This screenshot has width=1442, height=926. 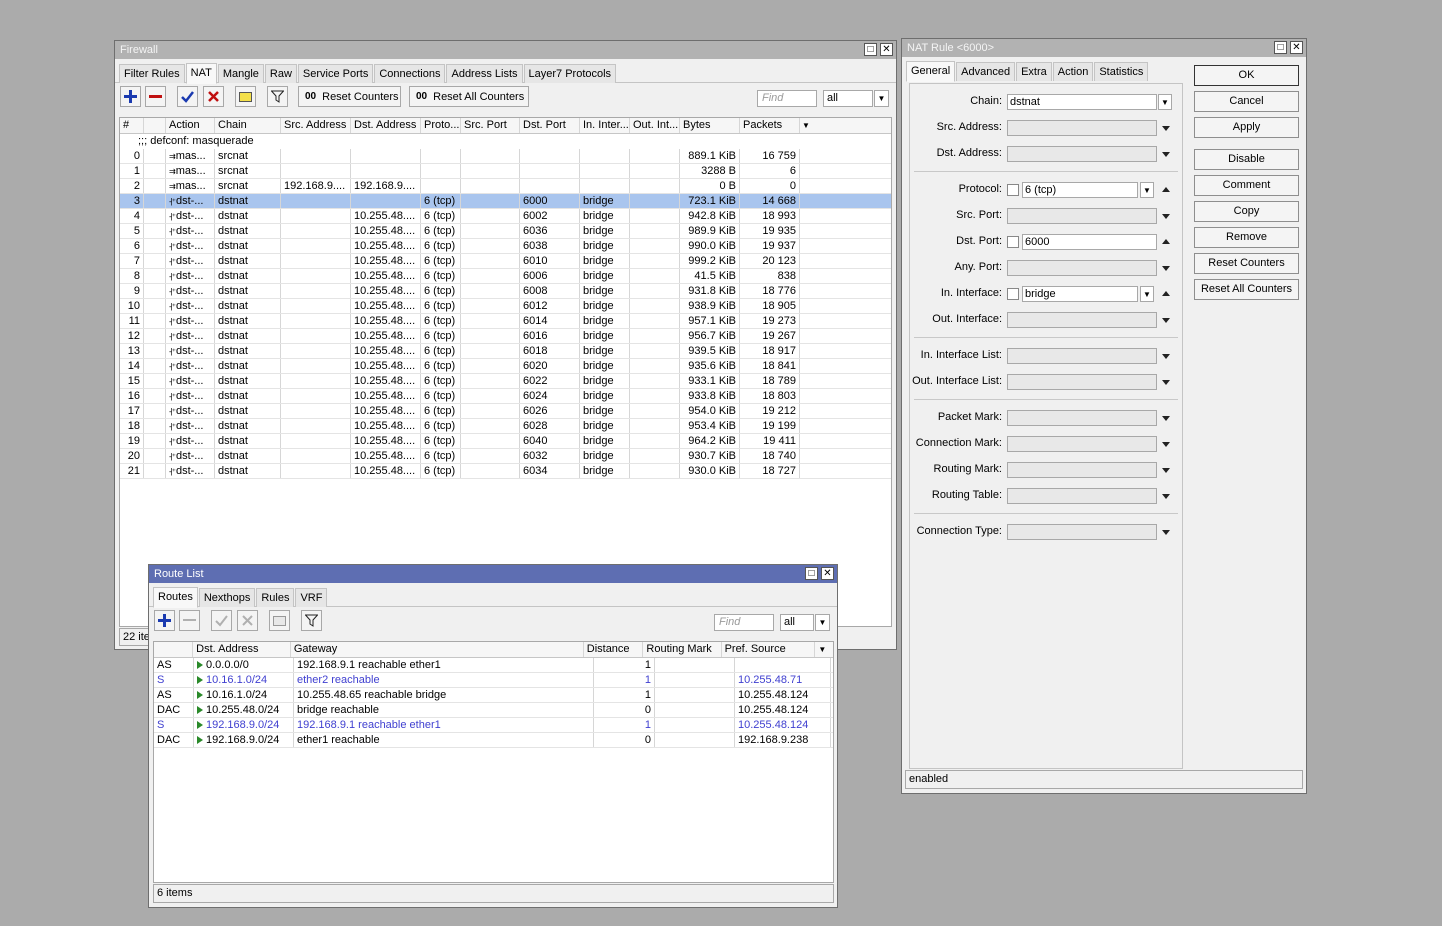 What do you see at coordinates (1246, 289) in the screenshot?
I see `reset-all-counters-button: Reset All Counters` at bounding box center [1246, 289].